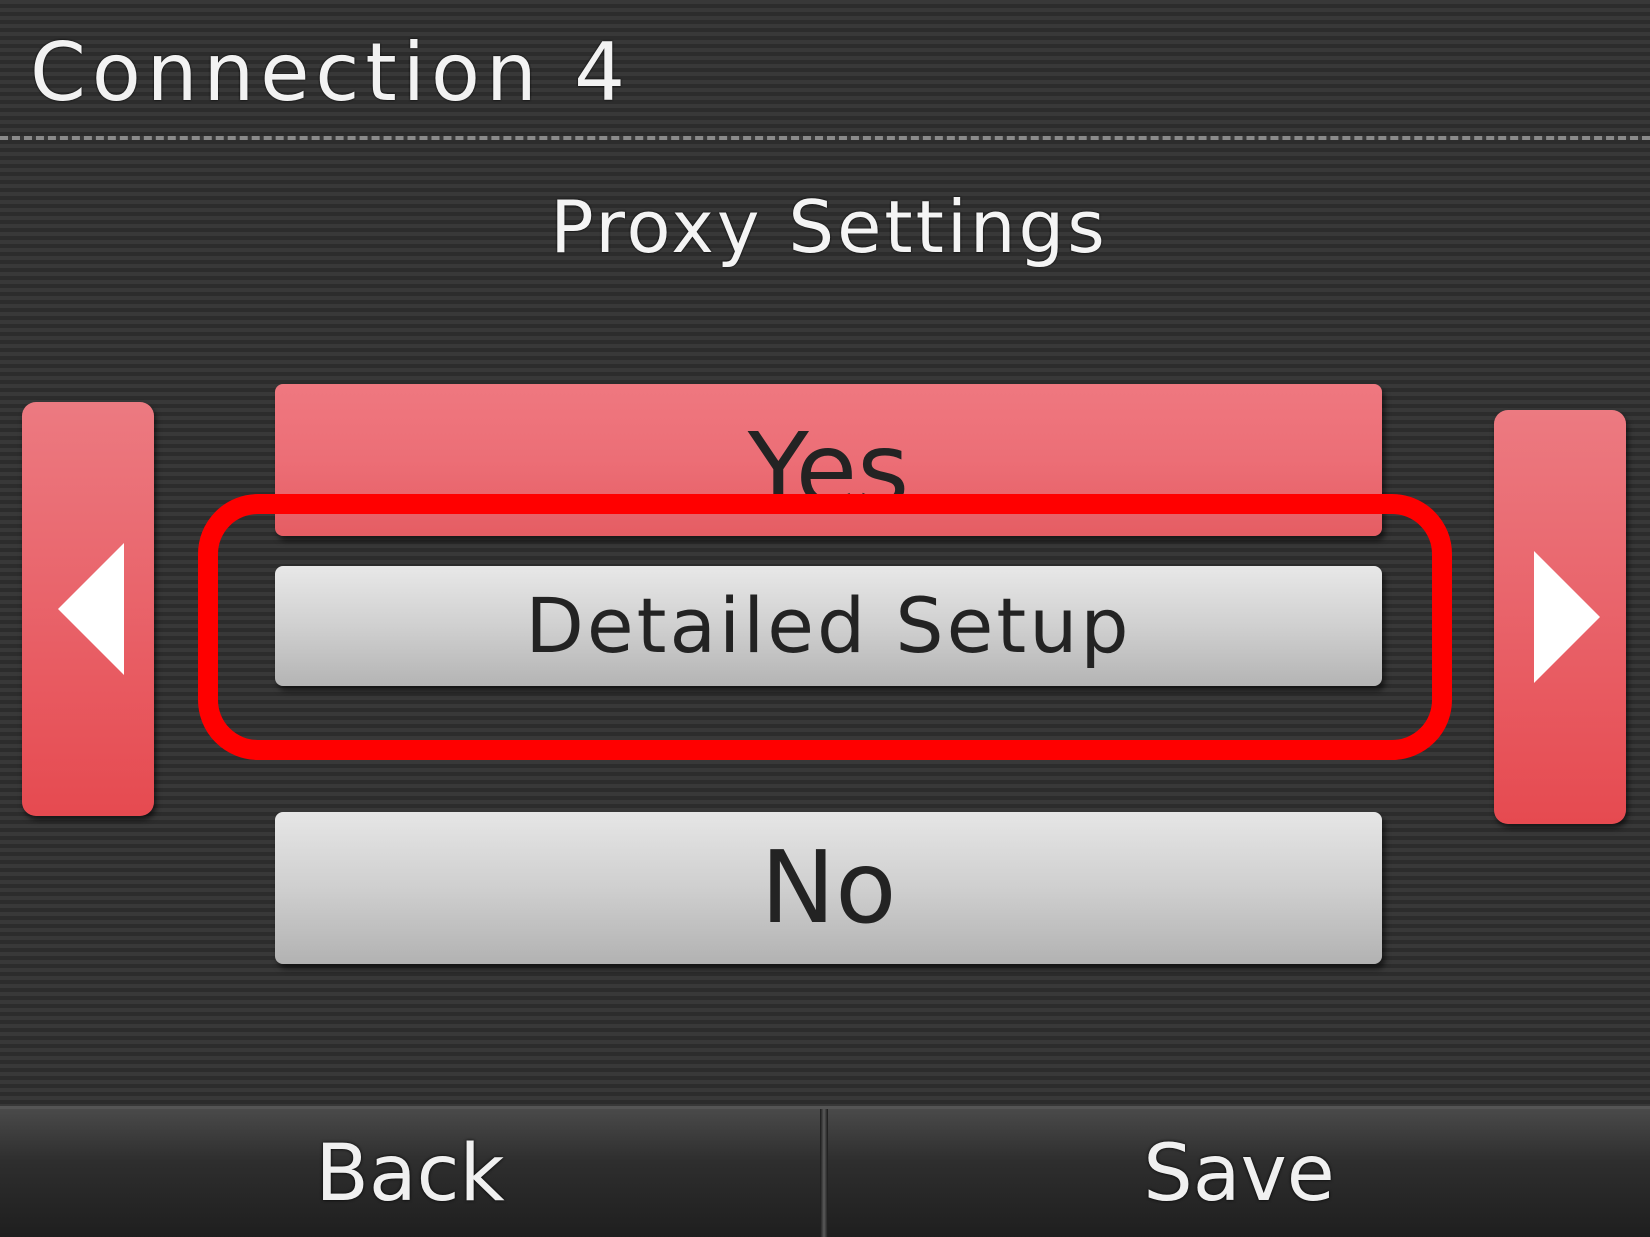 The height and width of the screenshot is (1237, 1650). Describe the element at coordinates (330, 72) in the screenshot. I see `page-title: Connection 4` at that location.